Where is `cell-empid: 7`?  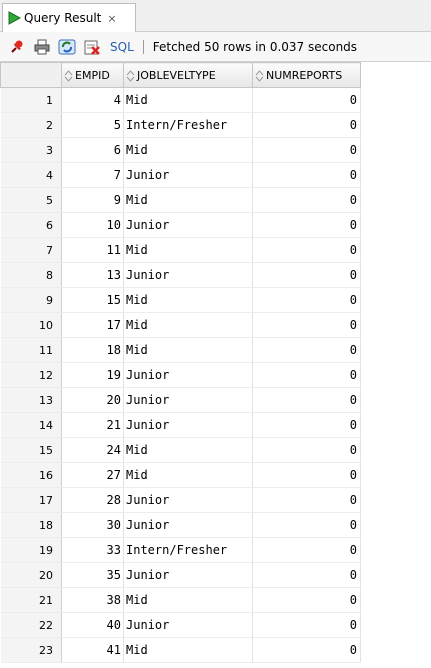 cell-empid: 7 is located at coordinates (92, 175).